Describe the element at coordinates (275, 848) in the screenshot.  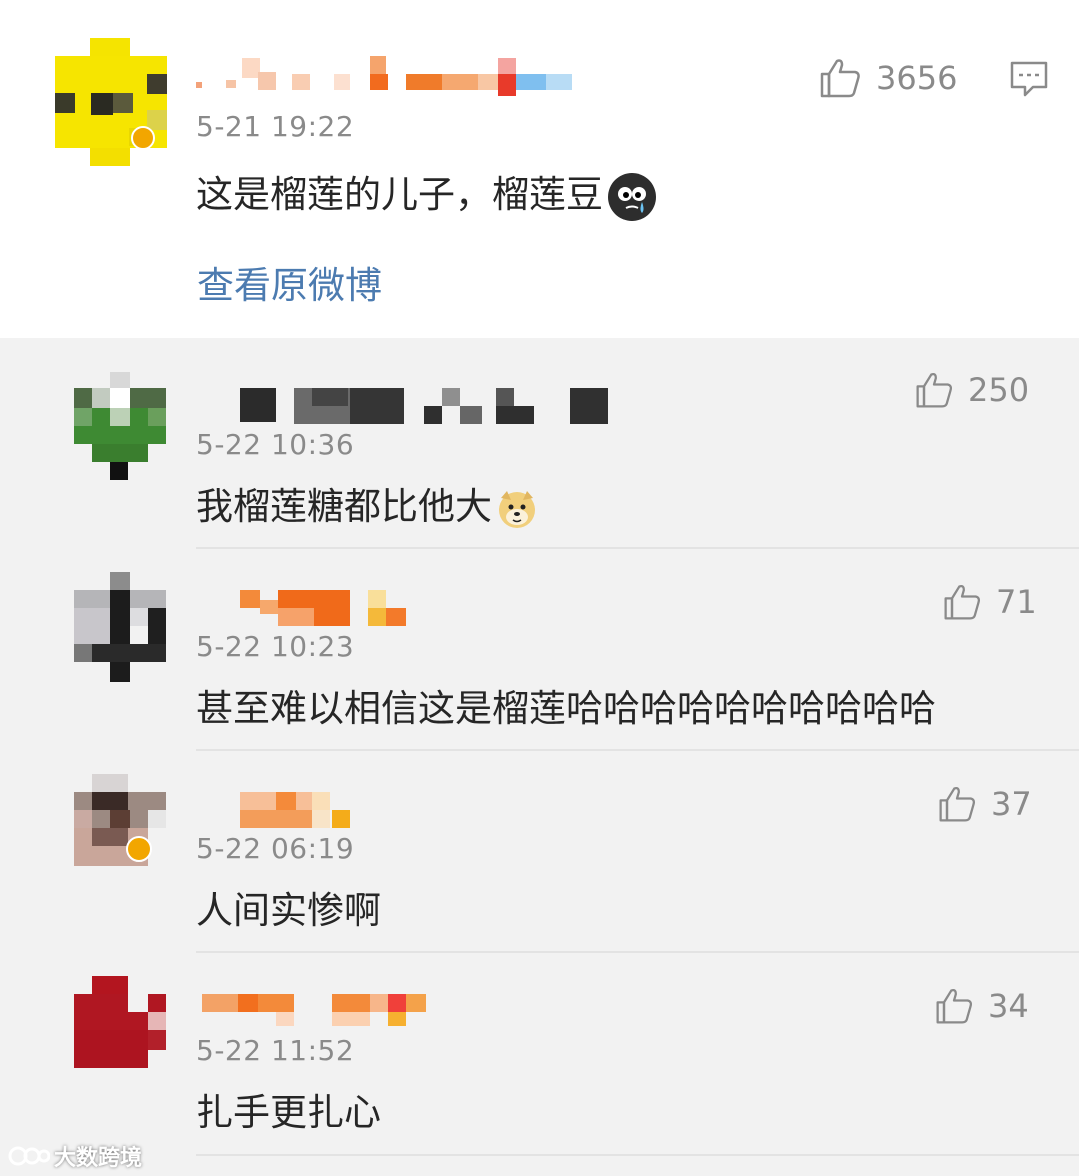
I see `comment-timestamp: 5-22 06:19` at that location.